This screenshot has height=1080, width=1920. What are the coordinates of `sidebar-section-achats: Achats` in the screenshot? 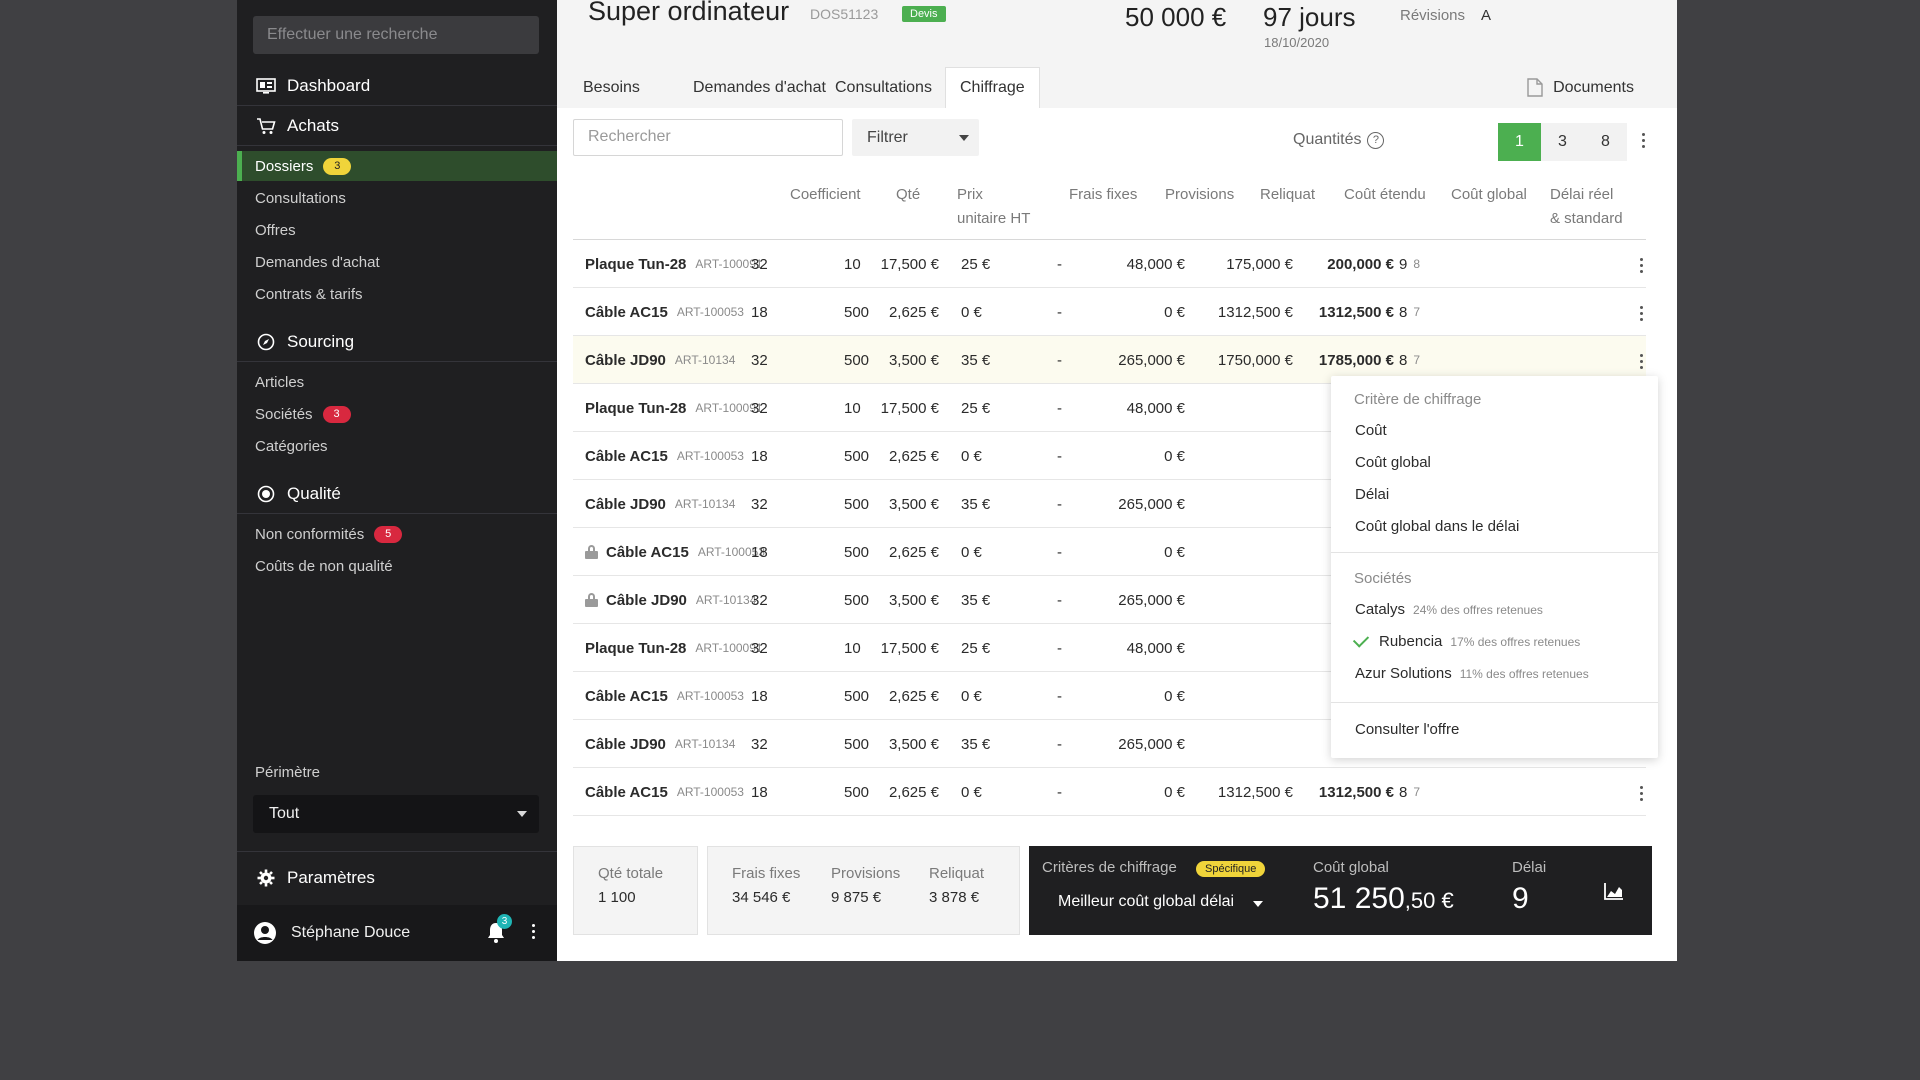 It's located at (397, 126).